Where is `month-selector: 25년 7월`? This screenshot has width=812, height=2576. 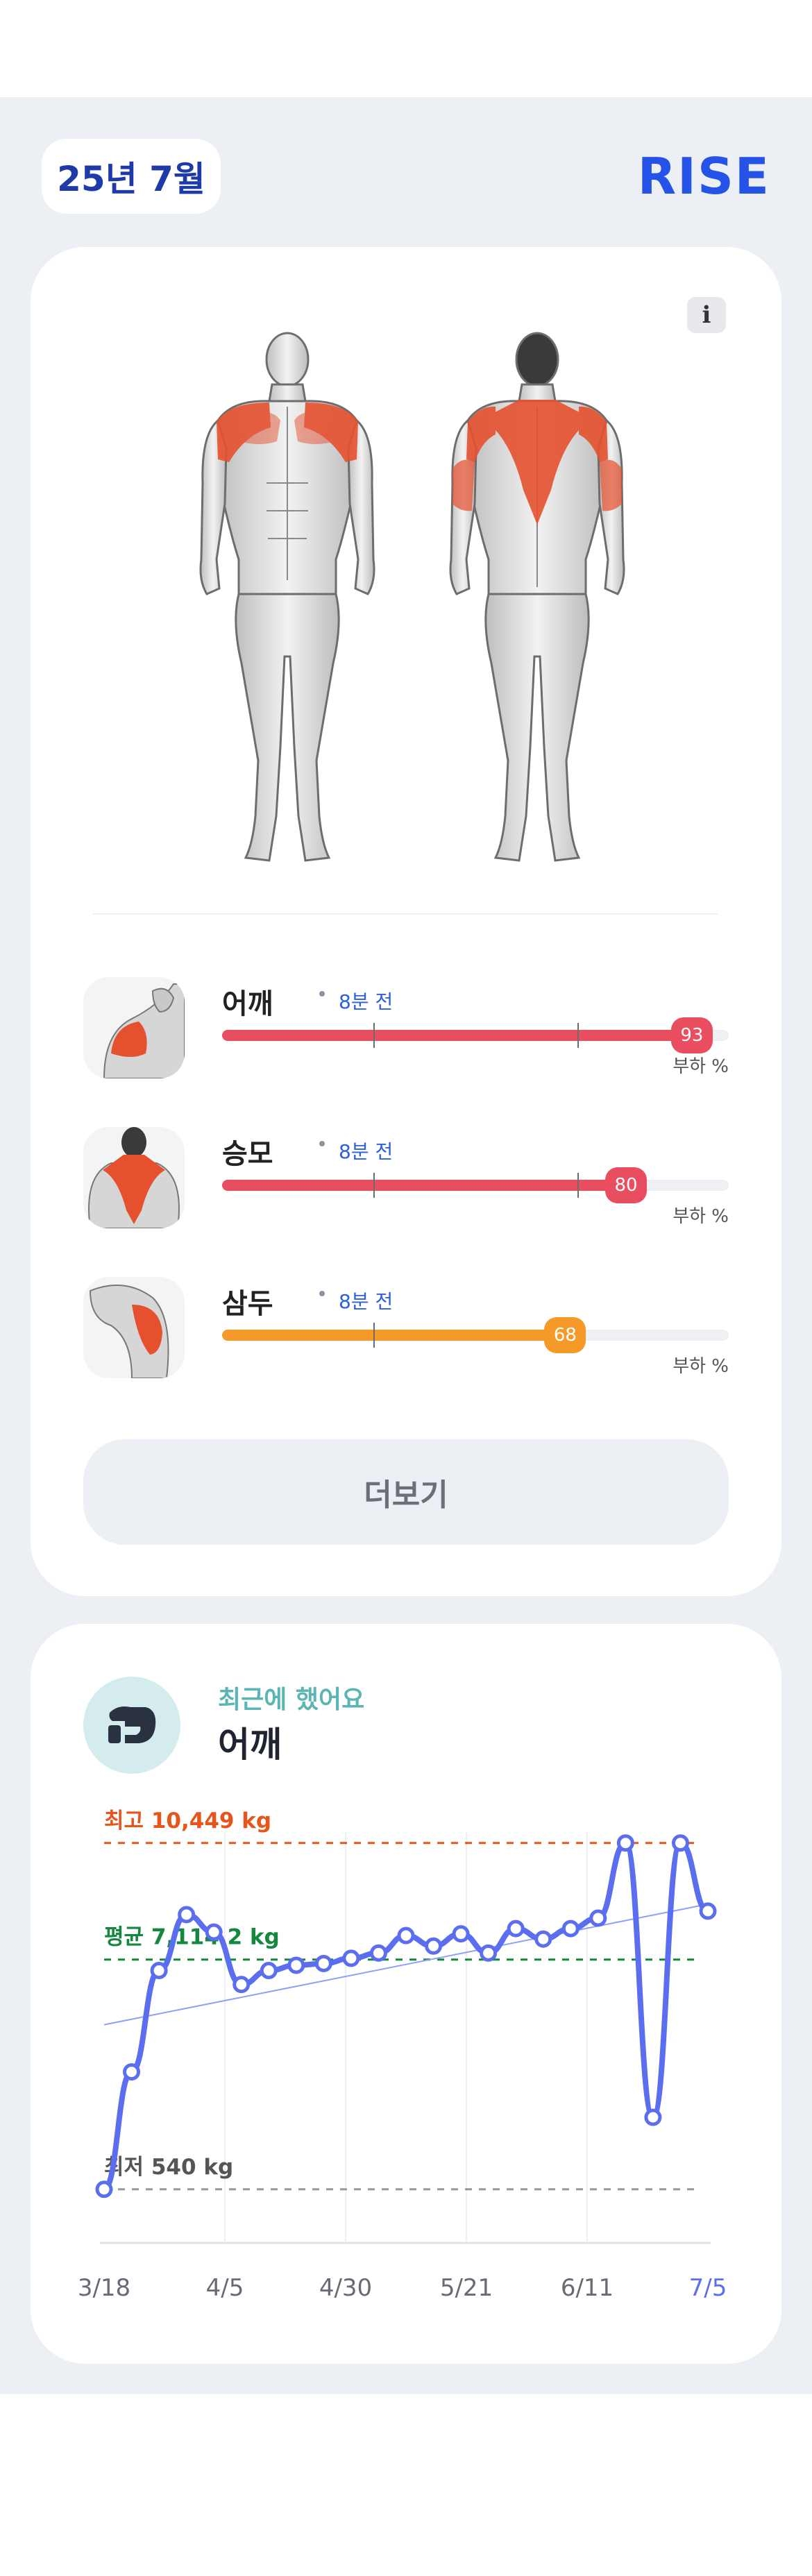 month-selector: 25년 7월 is located at coordinates (131, 176).